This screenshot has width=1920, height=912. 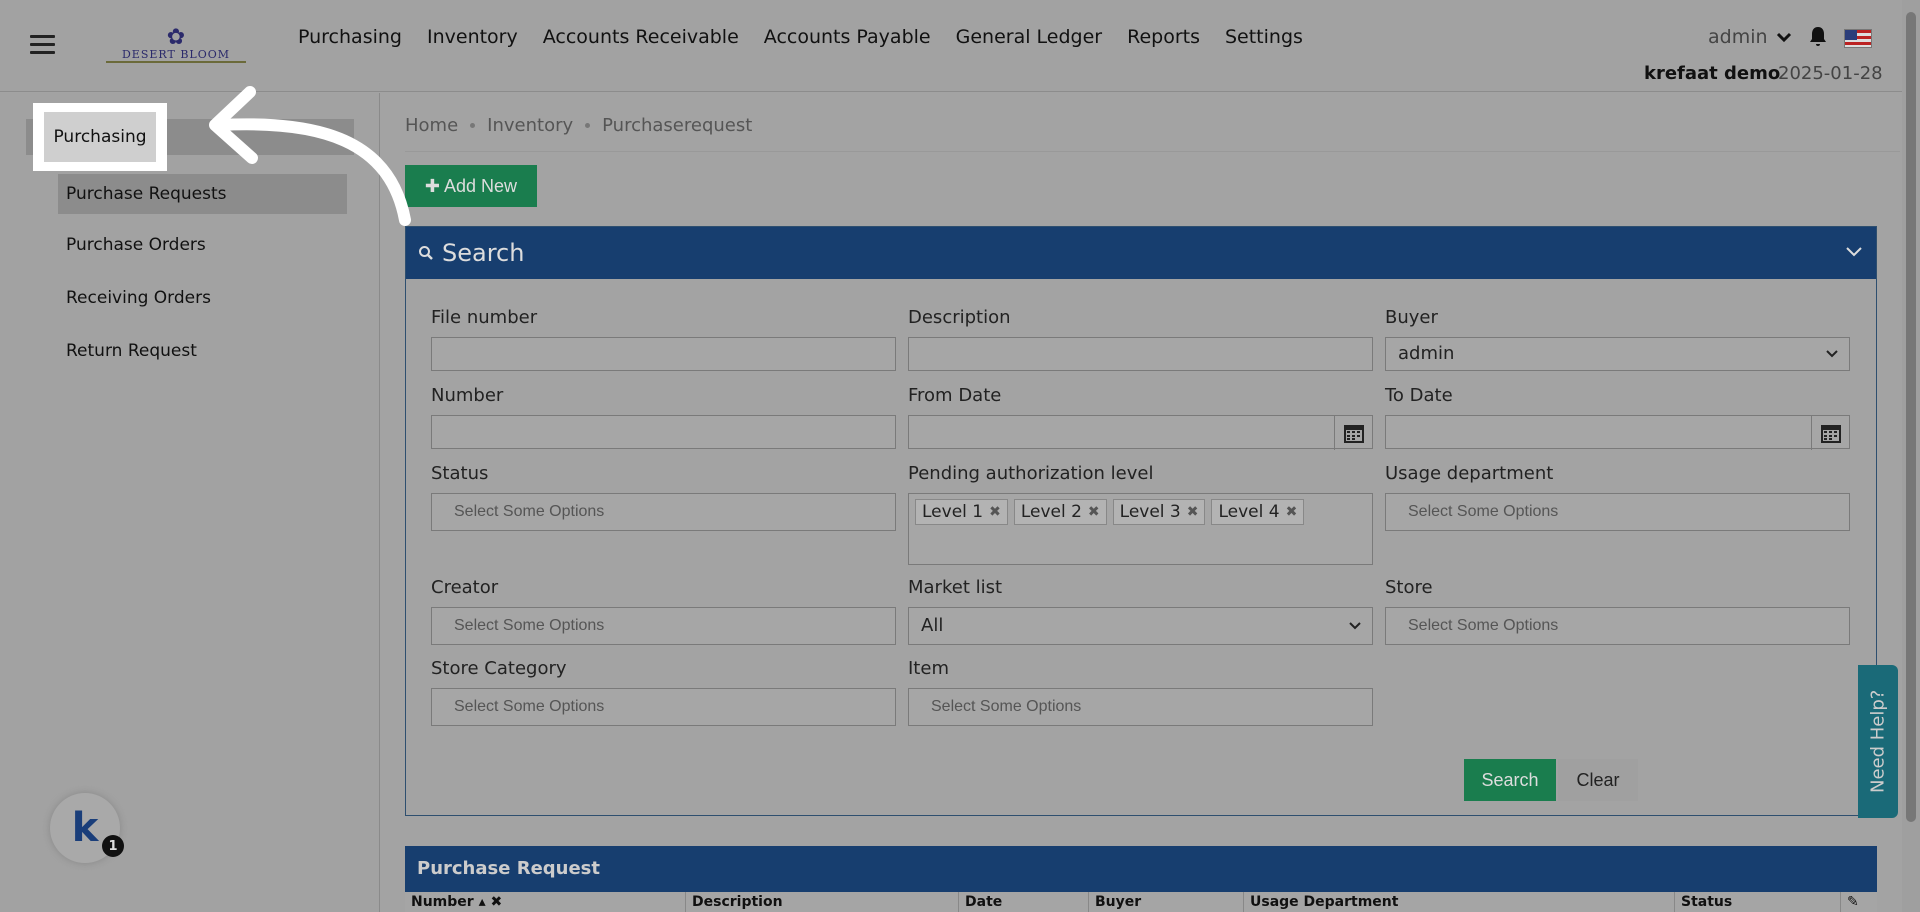 I want to click on column-label: Number, so click(x=442, y=902).